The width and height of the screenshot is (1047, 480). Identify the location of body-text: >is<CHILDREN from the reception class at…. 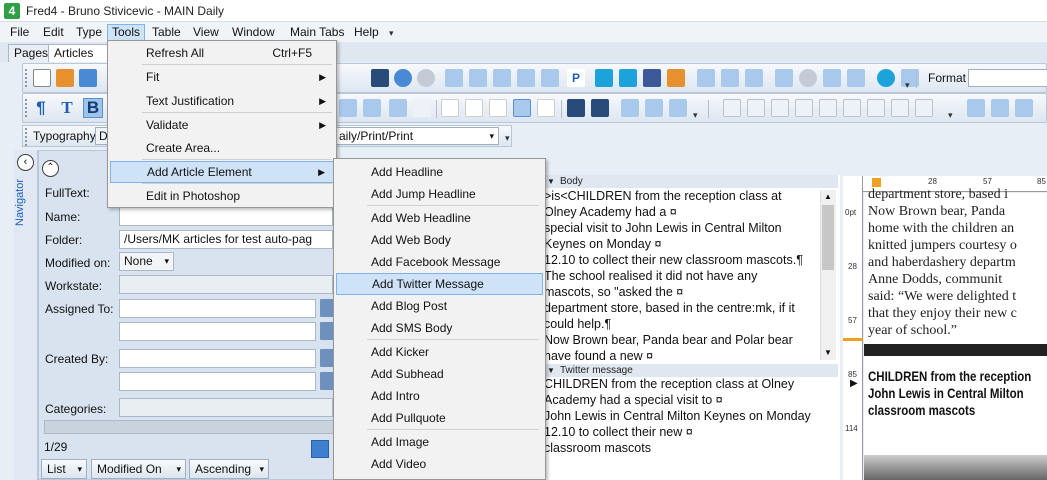
(682, 276).